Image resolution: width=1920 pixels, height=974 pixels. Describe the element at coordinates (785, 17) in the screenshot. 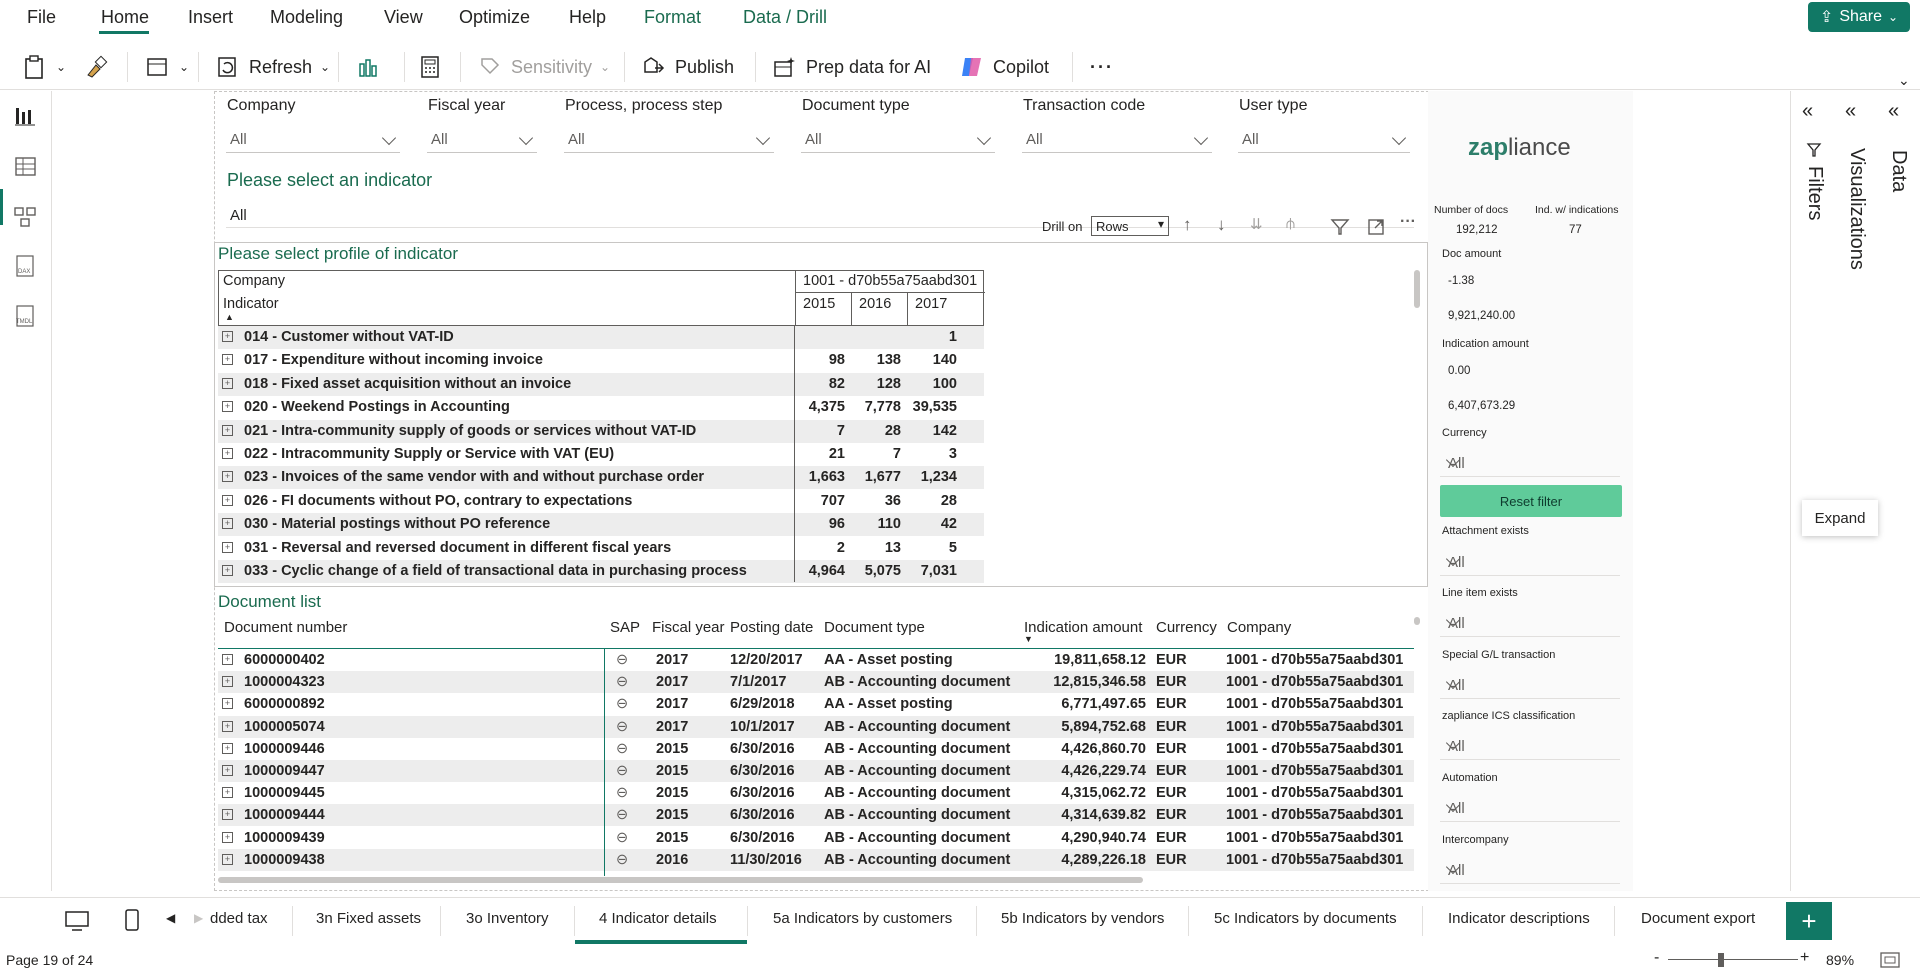

I see `menu-data-drill: Data / Drill` at that location.